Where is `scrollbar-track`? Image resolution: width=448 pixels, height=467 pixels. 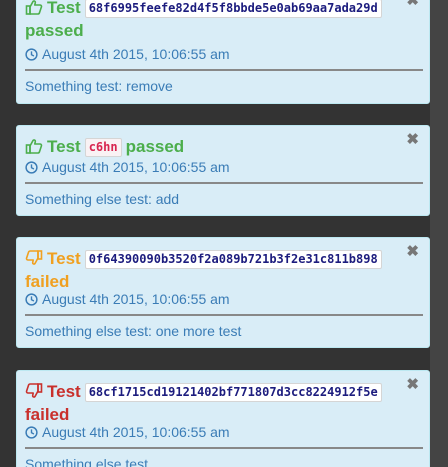 scrollbar-track is located at coordinates (439, 233).